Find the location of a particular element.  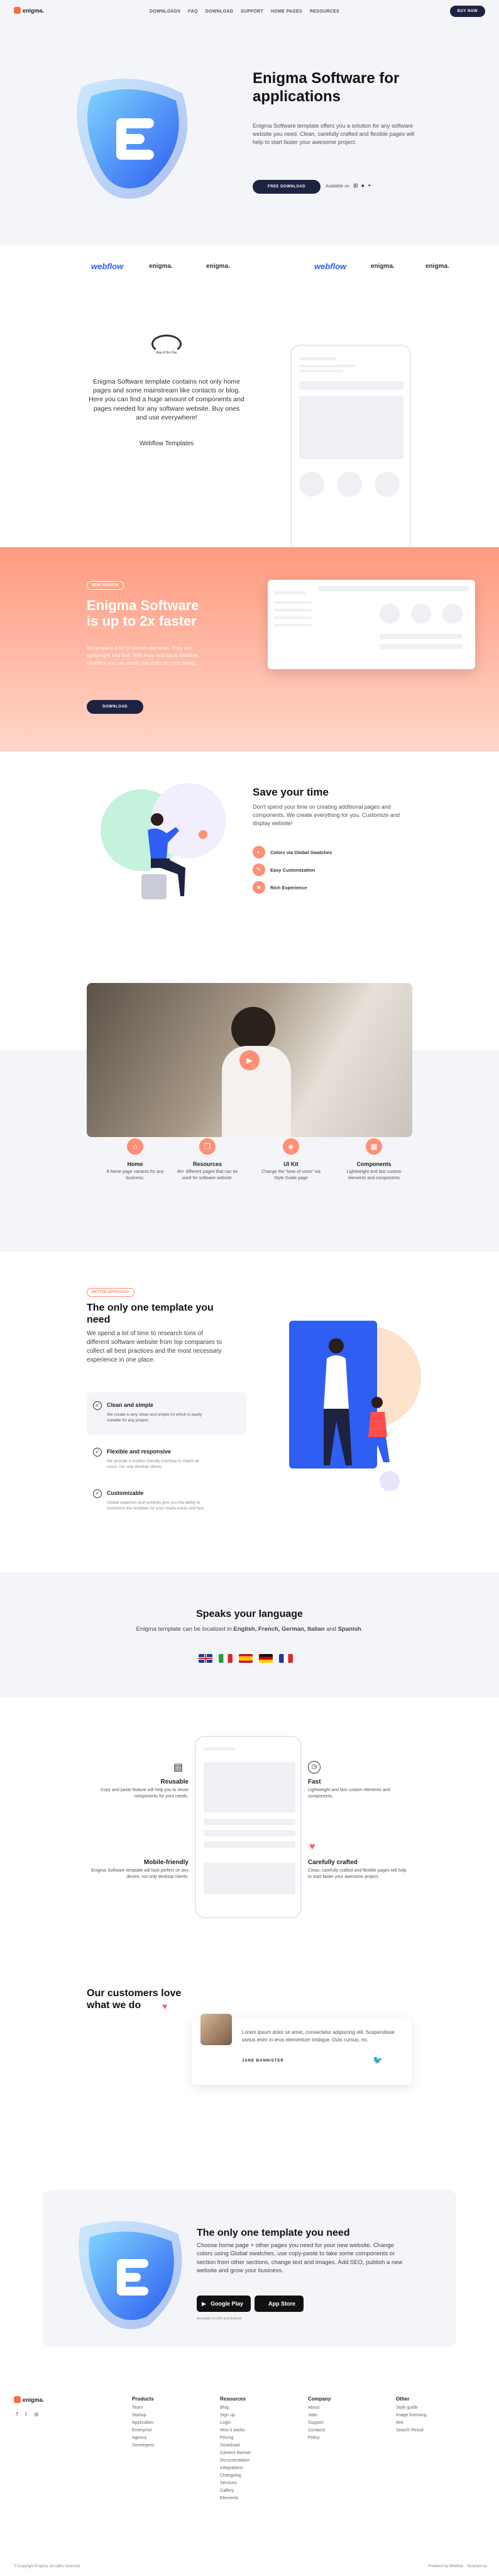

footer-link: Style guide is located at coordinates (424, 2408).